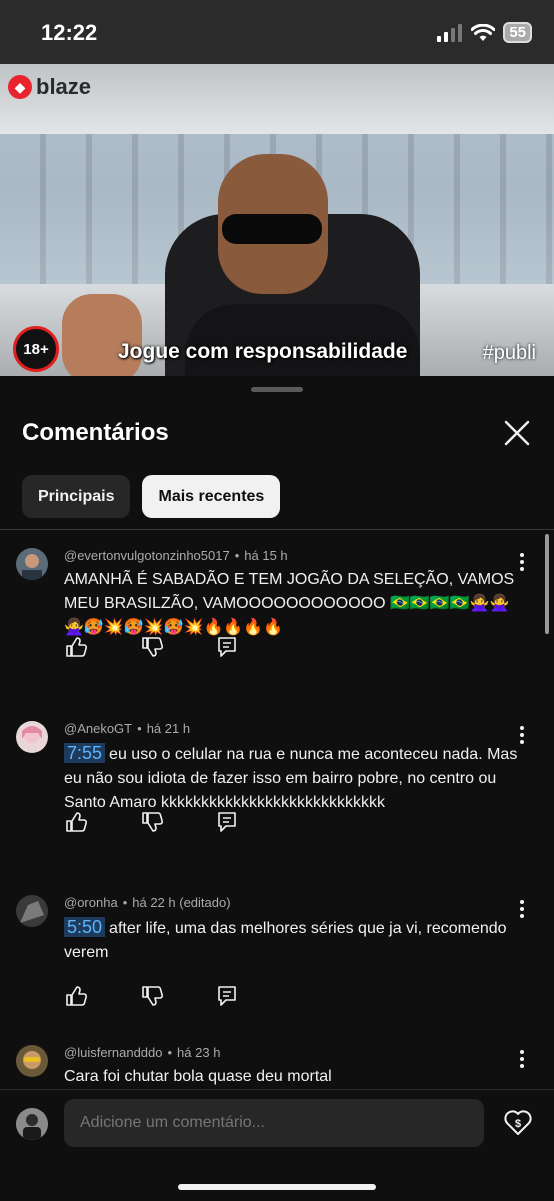 The height and width of the screenshot is (1201, 554). Describe the element at coordinates (32, 1124) in the screenshot. I see `user-avatar` at that location.